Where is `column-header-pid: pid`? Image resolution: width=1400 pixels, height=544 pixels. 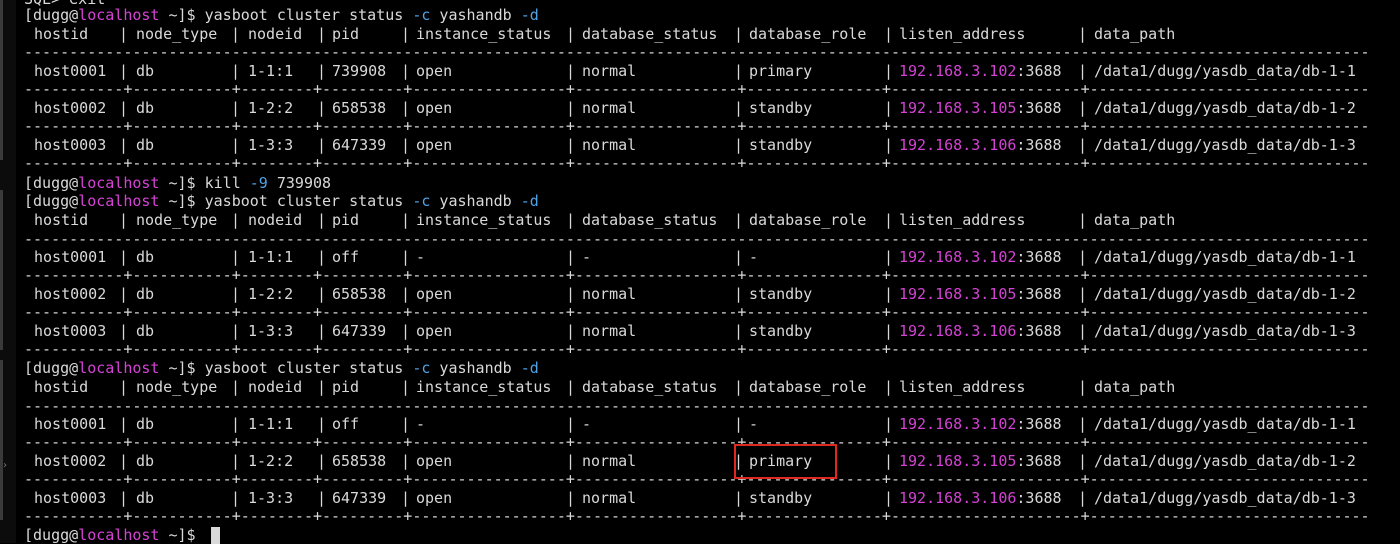 column-header-pid: pid is located at coordinates (346, 387).